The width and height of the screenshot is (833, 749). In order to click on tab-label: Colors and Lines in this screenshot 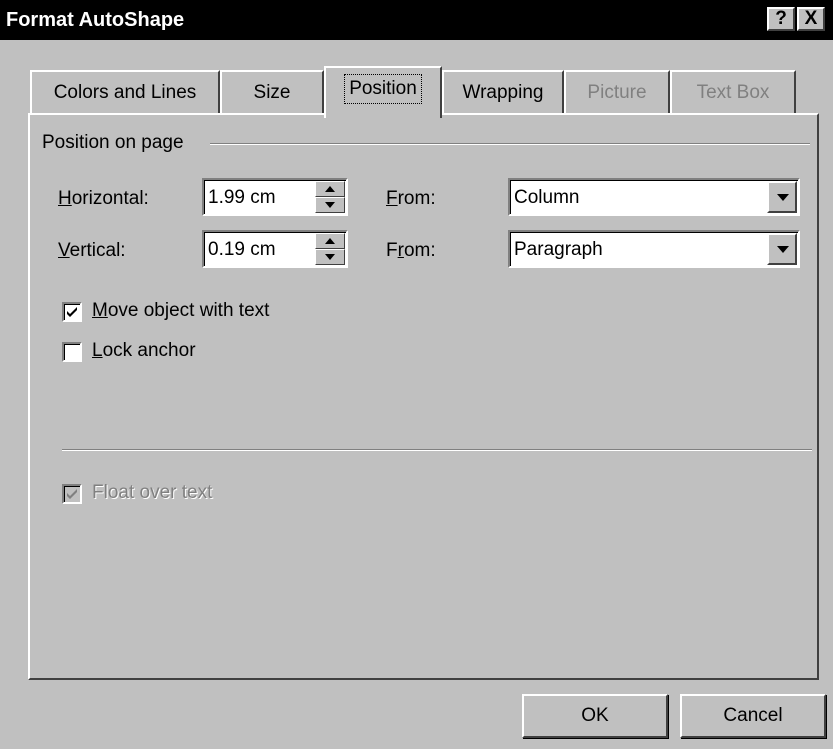, I will do `click(125, 92)`.